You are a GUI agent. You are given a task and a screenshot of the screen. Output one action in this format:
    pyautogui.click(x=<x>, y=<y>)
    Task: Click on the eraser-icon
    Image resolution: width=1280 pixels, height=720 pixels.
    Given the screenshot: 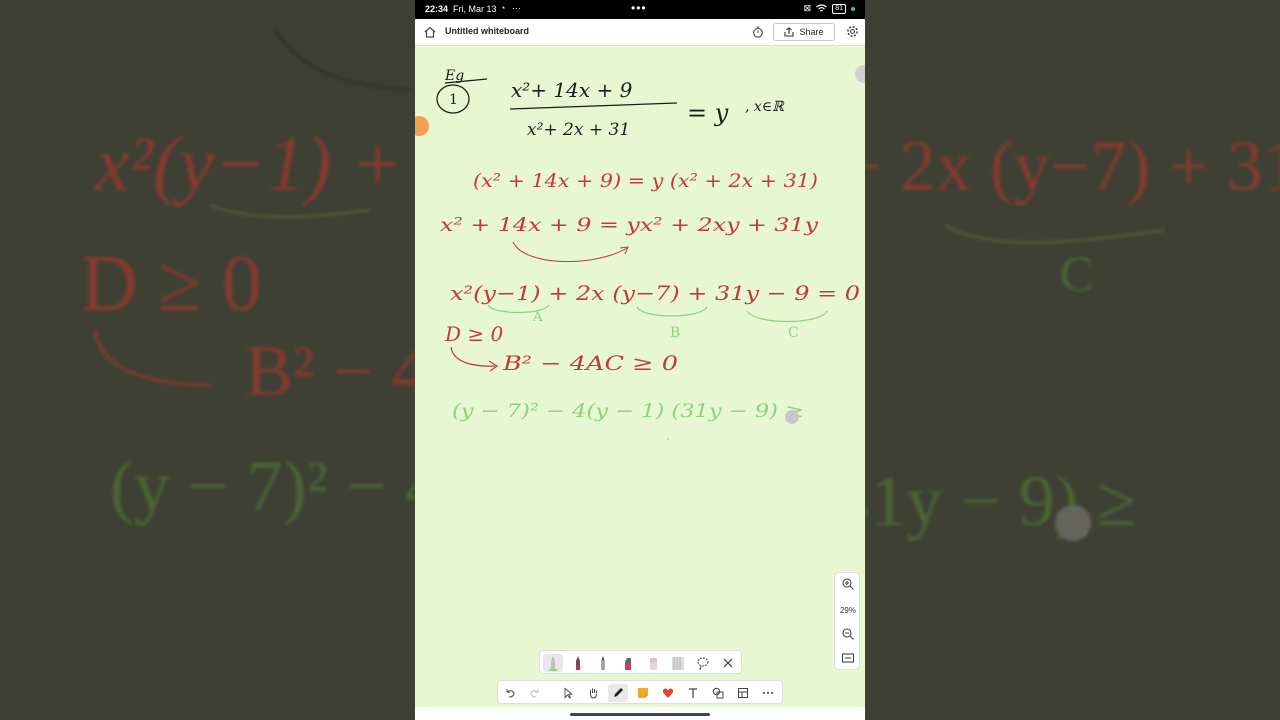 What is the action you would take?
    pyautogui.click(x=653, y=663)
    